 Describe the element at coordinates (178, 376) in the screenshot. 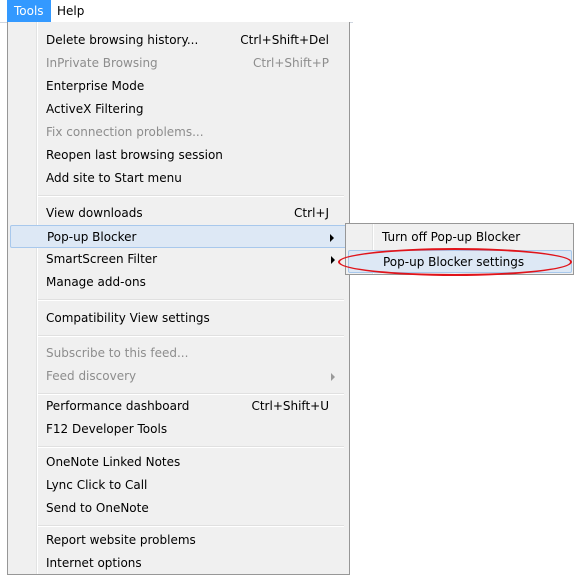

I see `menu-item-feed-discovery: Feed discovery` at that location.